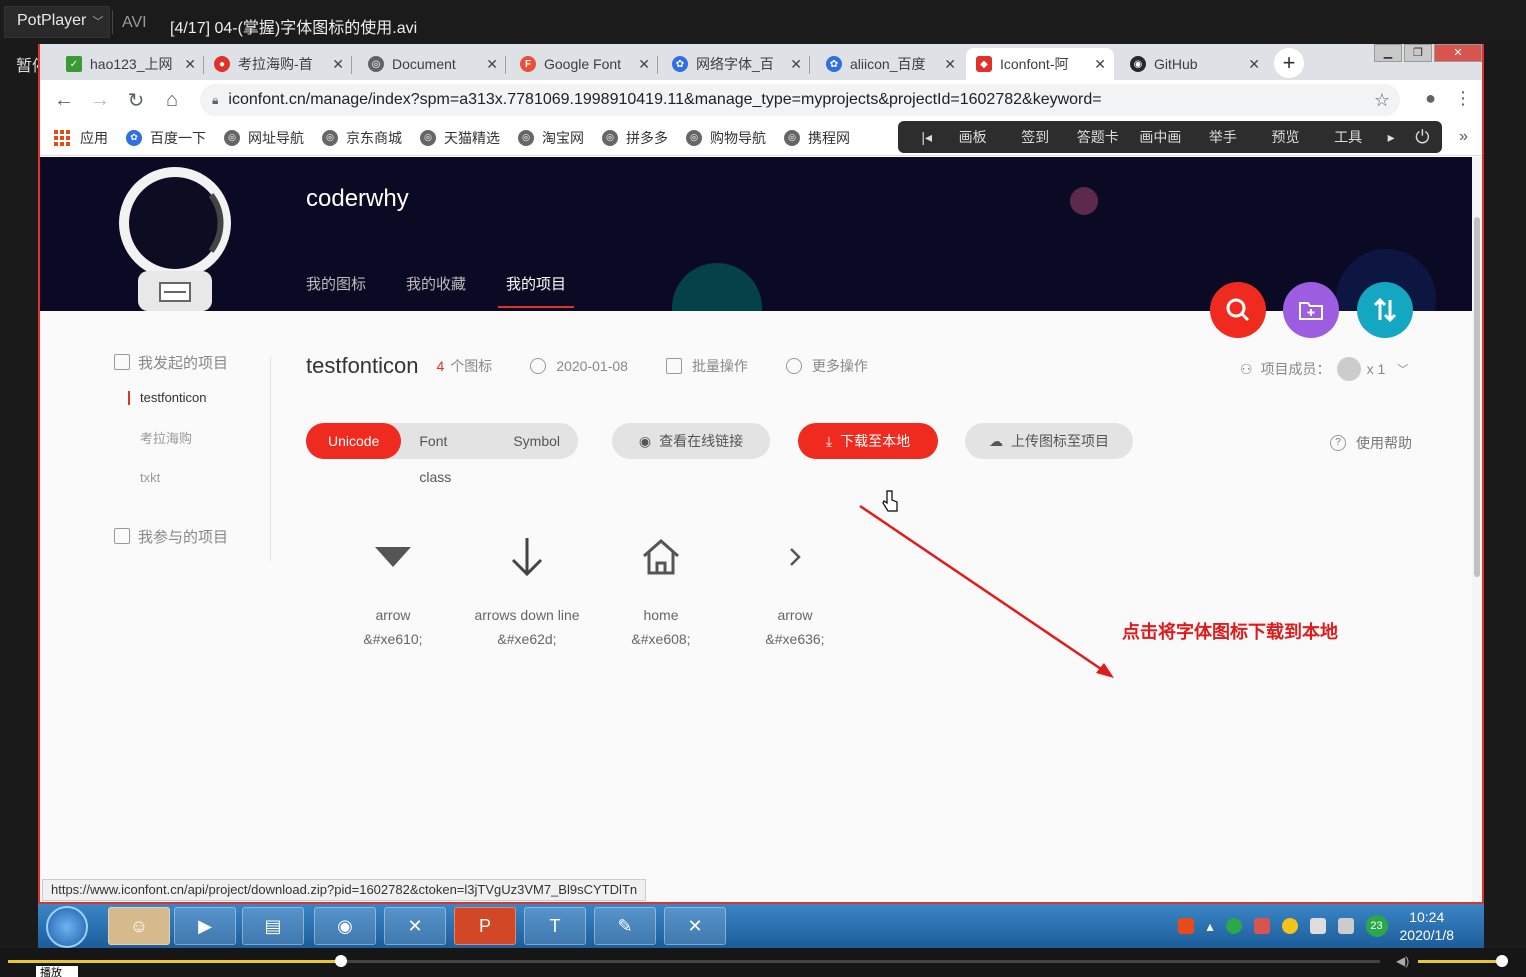 The height and width of the screenshot is (977, 1526). I want to click on download-button: ⤓ 下载至本地, so click(868, 441).